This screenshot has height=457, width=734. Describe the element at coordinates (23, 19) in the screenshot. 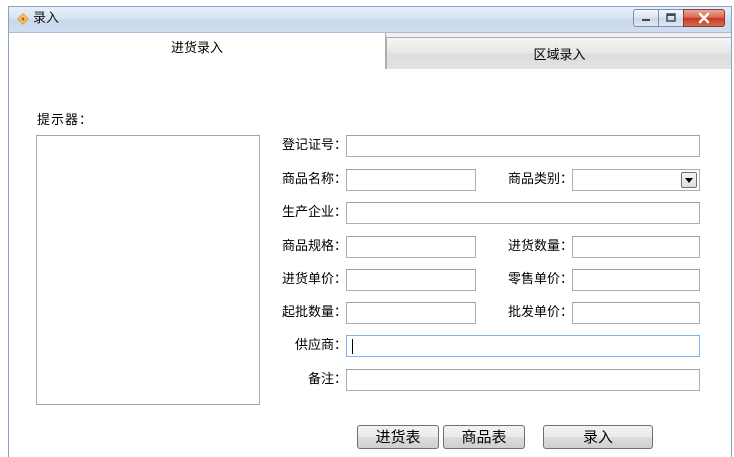

I see `app-icon` at that location.